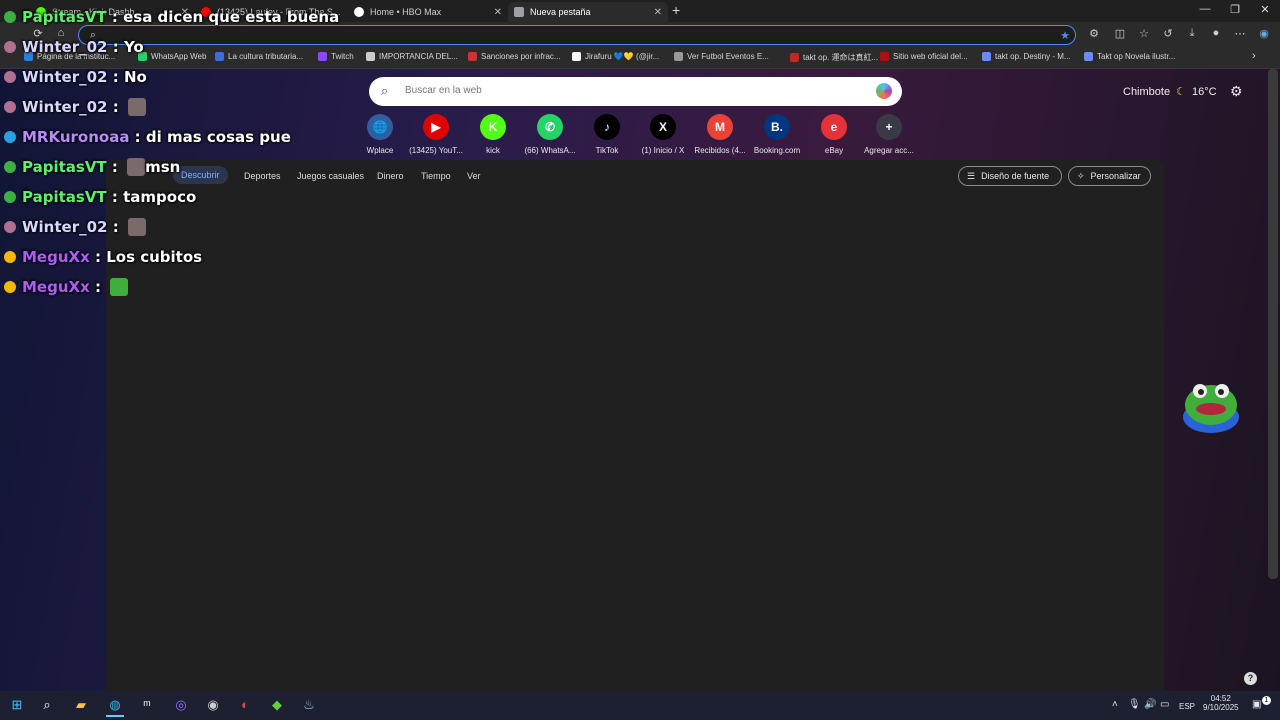 Image resolution: width=1280 pixels, height=720 pixels. What do you see at coordinates (1010, 176) in the screenshot?
I see `font-design-button: ☰ Diseño de fuente` at bounding box center [1010, 176].